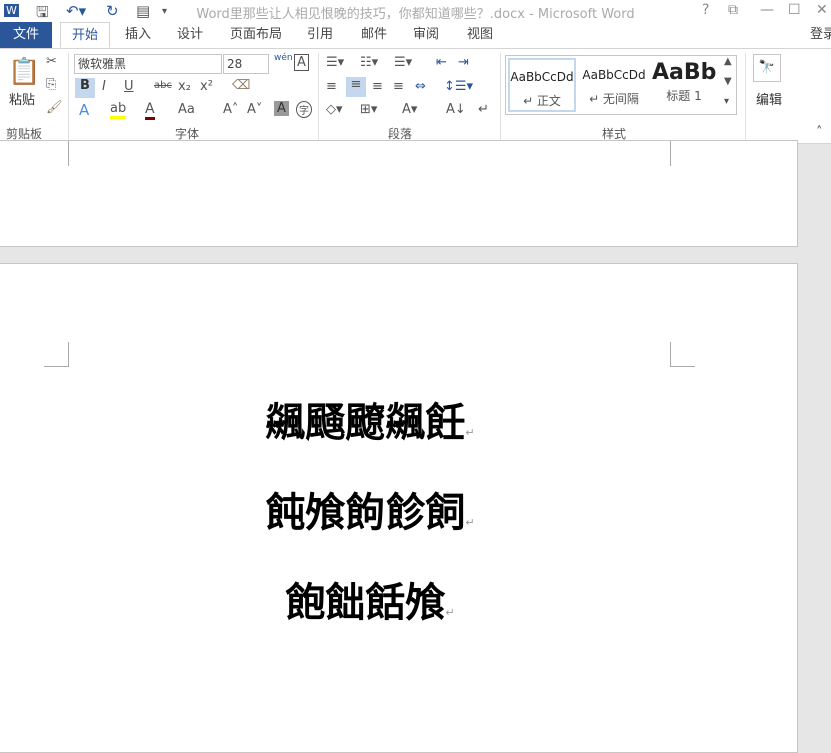 The image size is (831, 753). What do you see at coordinates (104, 86) in the screenshot?
I see `italic-button: I` at bounding box center [104, 86].